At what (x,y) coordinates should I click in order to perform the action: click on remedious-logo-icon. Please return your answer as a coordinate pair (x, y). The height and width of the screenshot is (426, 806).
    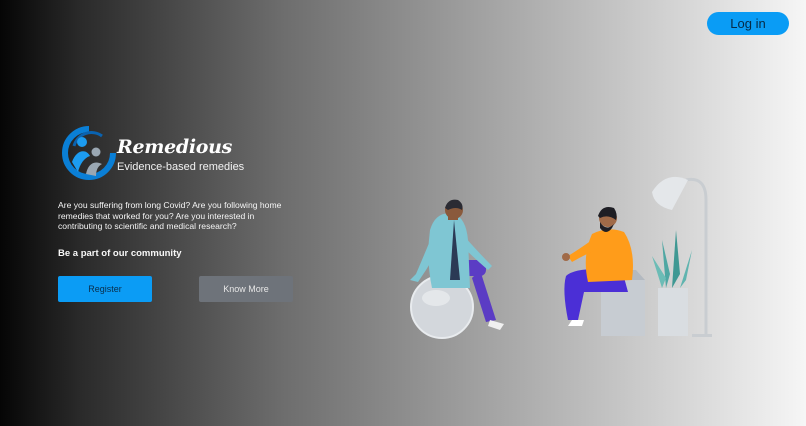
    Looking at the image, I should click on (89, 153).